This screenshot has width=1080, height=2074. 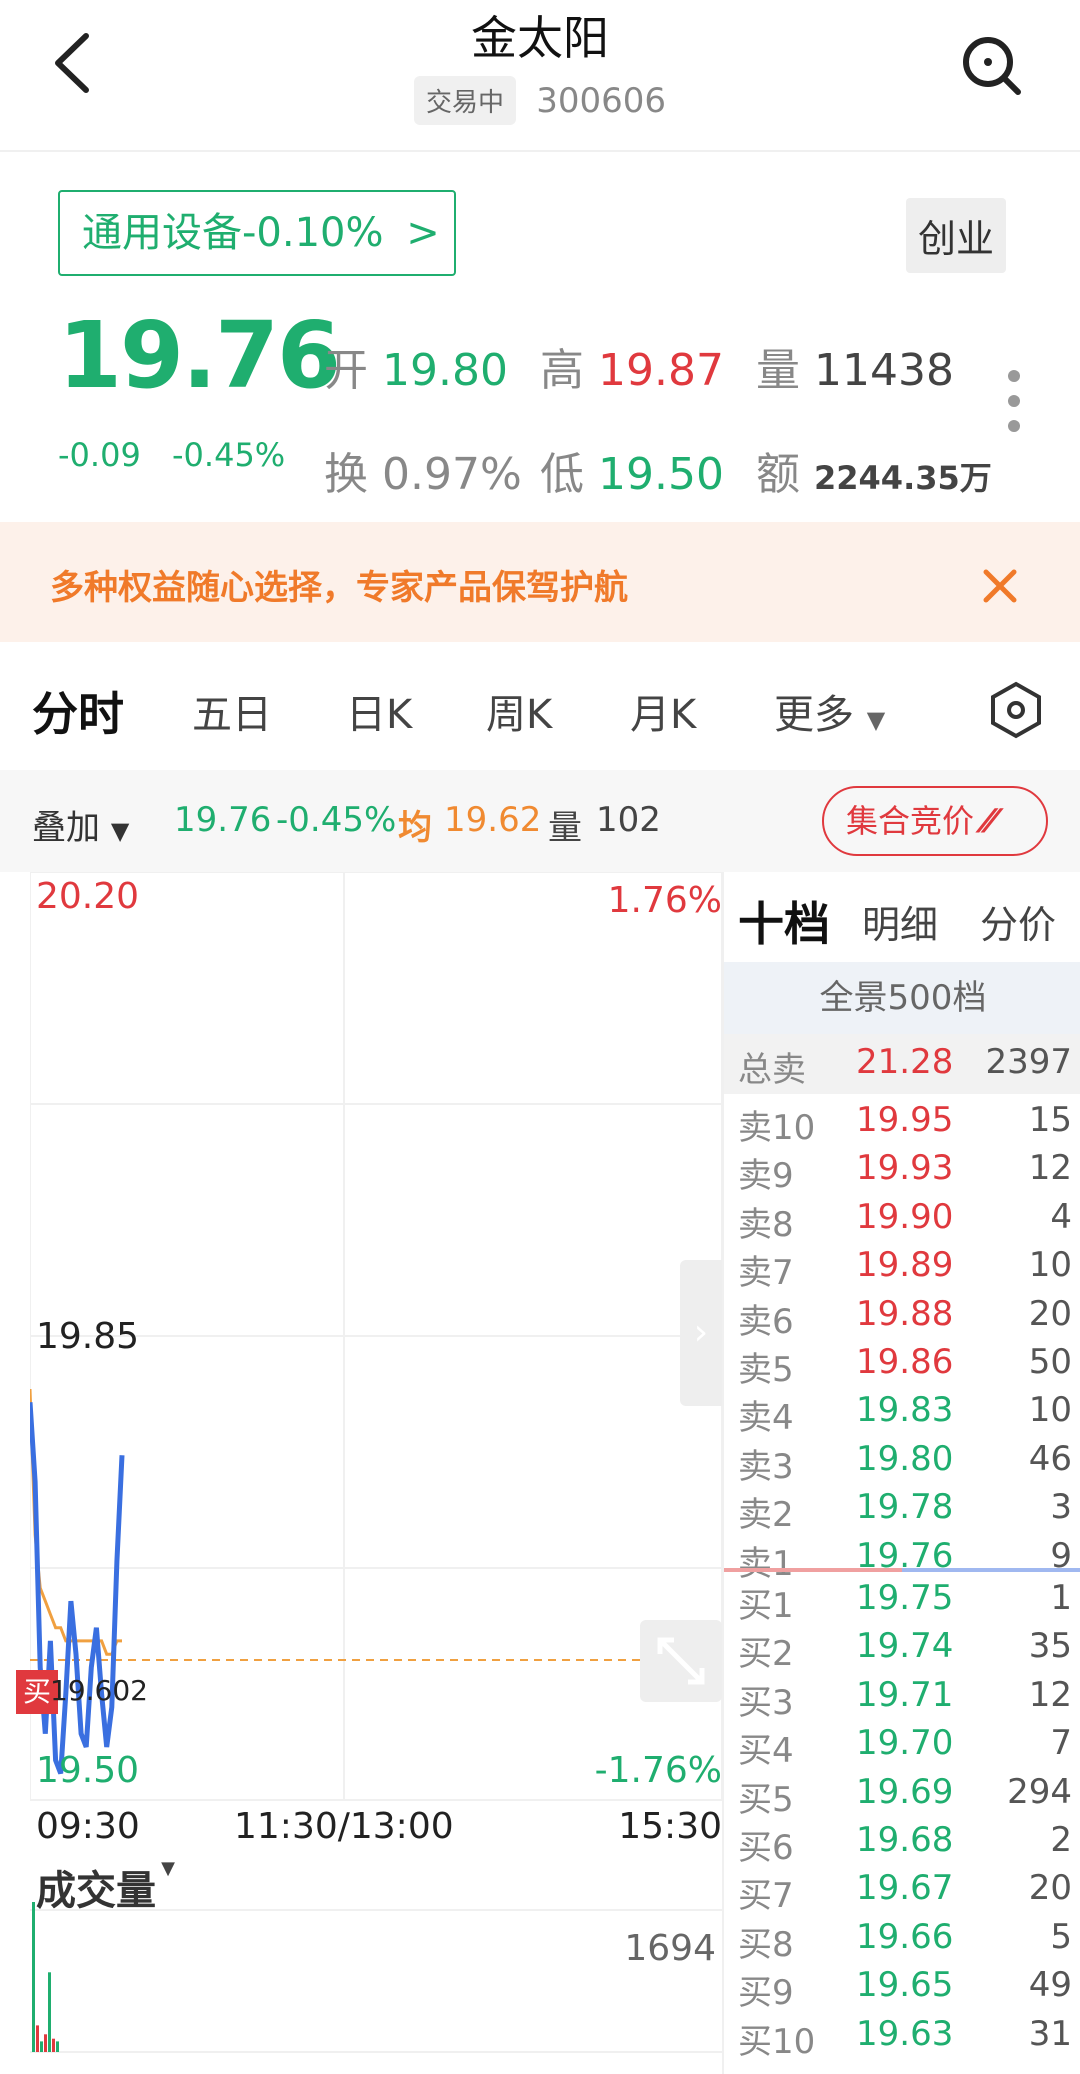 I want to click on sell-level-price: 19.93, so click(x=905, y=1168).